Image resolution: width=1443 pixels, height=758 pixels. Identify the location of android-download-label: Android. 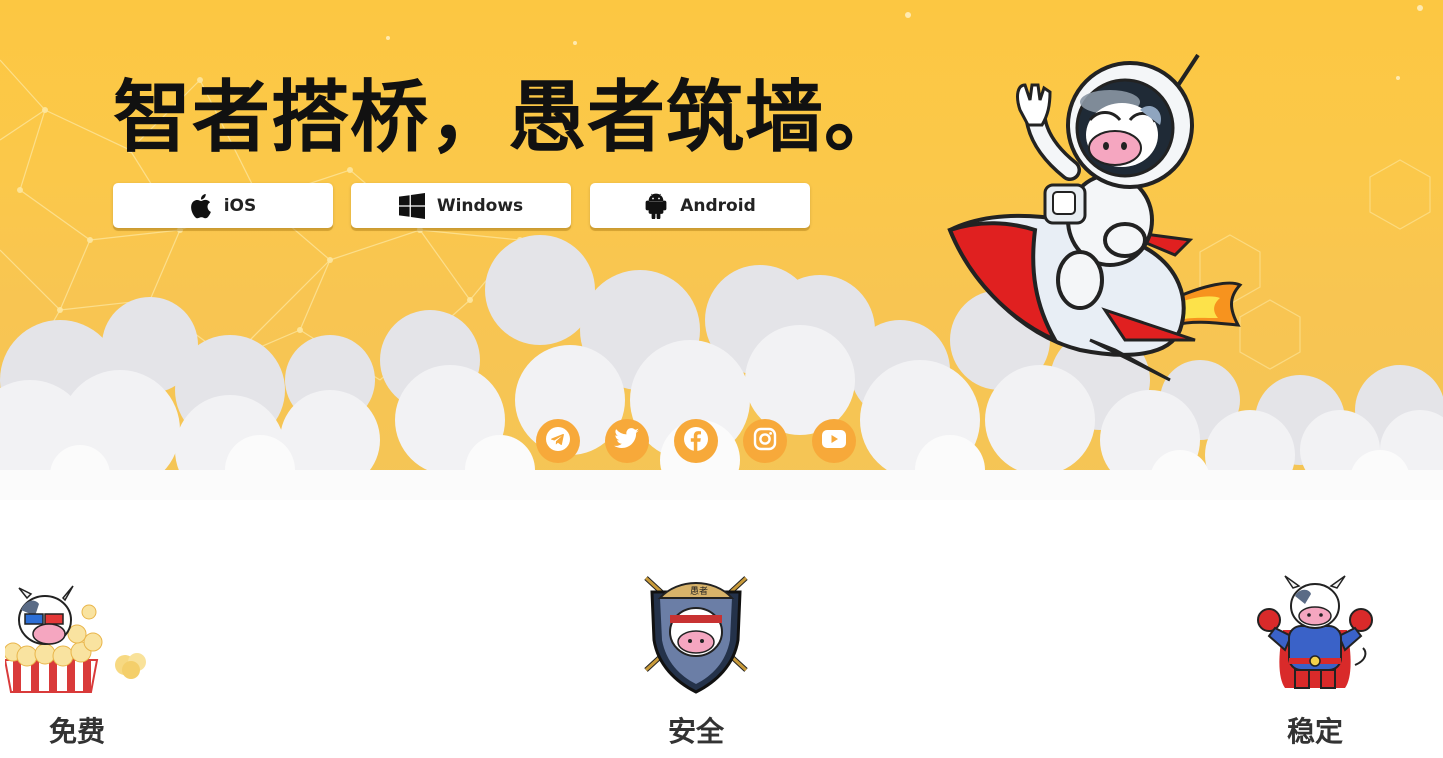
(718, 205).